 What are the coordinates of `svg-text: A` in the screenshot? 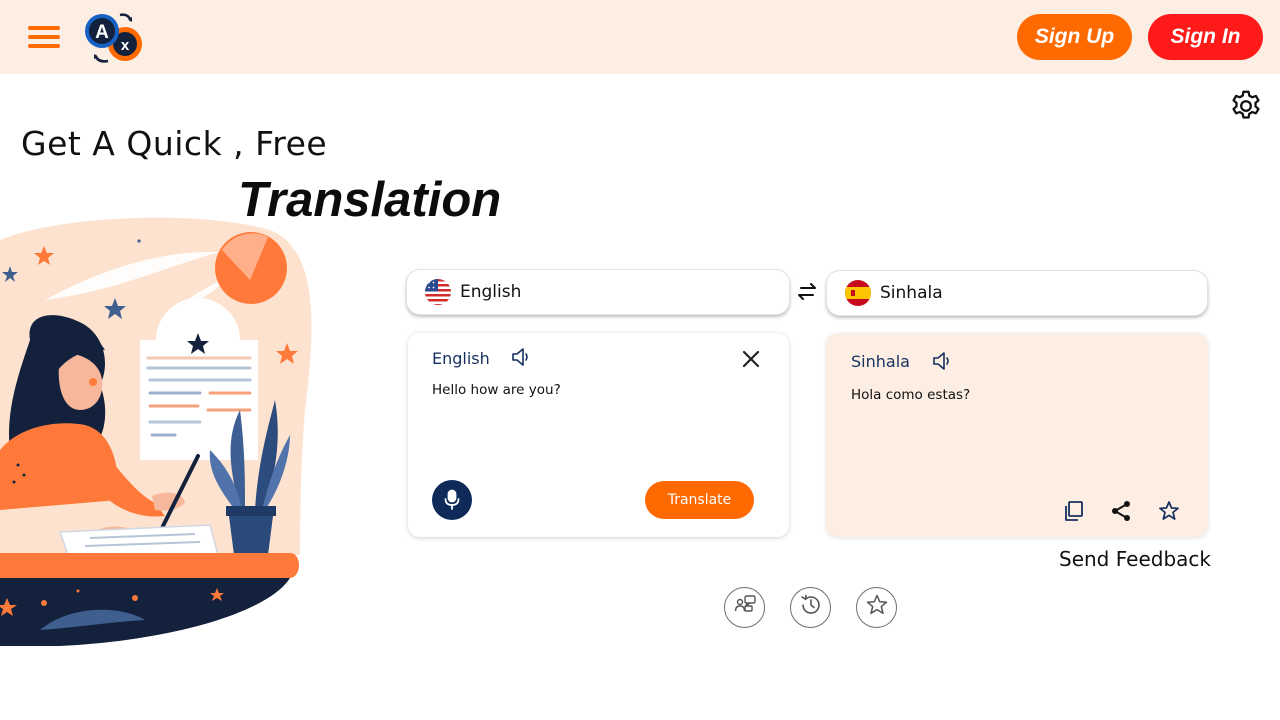 It's located at (102, 32).